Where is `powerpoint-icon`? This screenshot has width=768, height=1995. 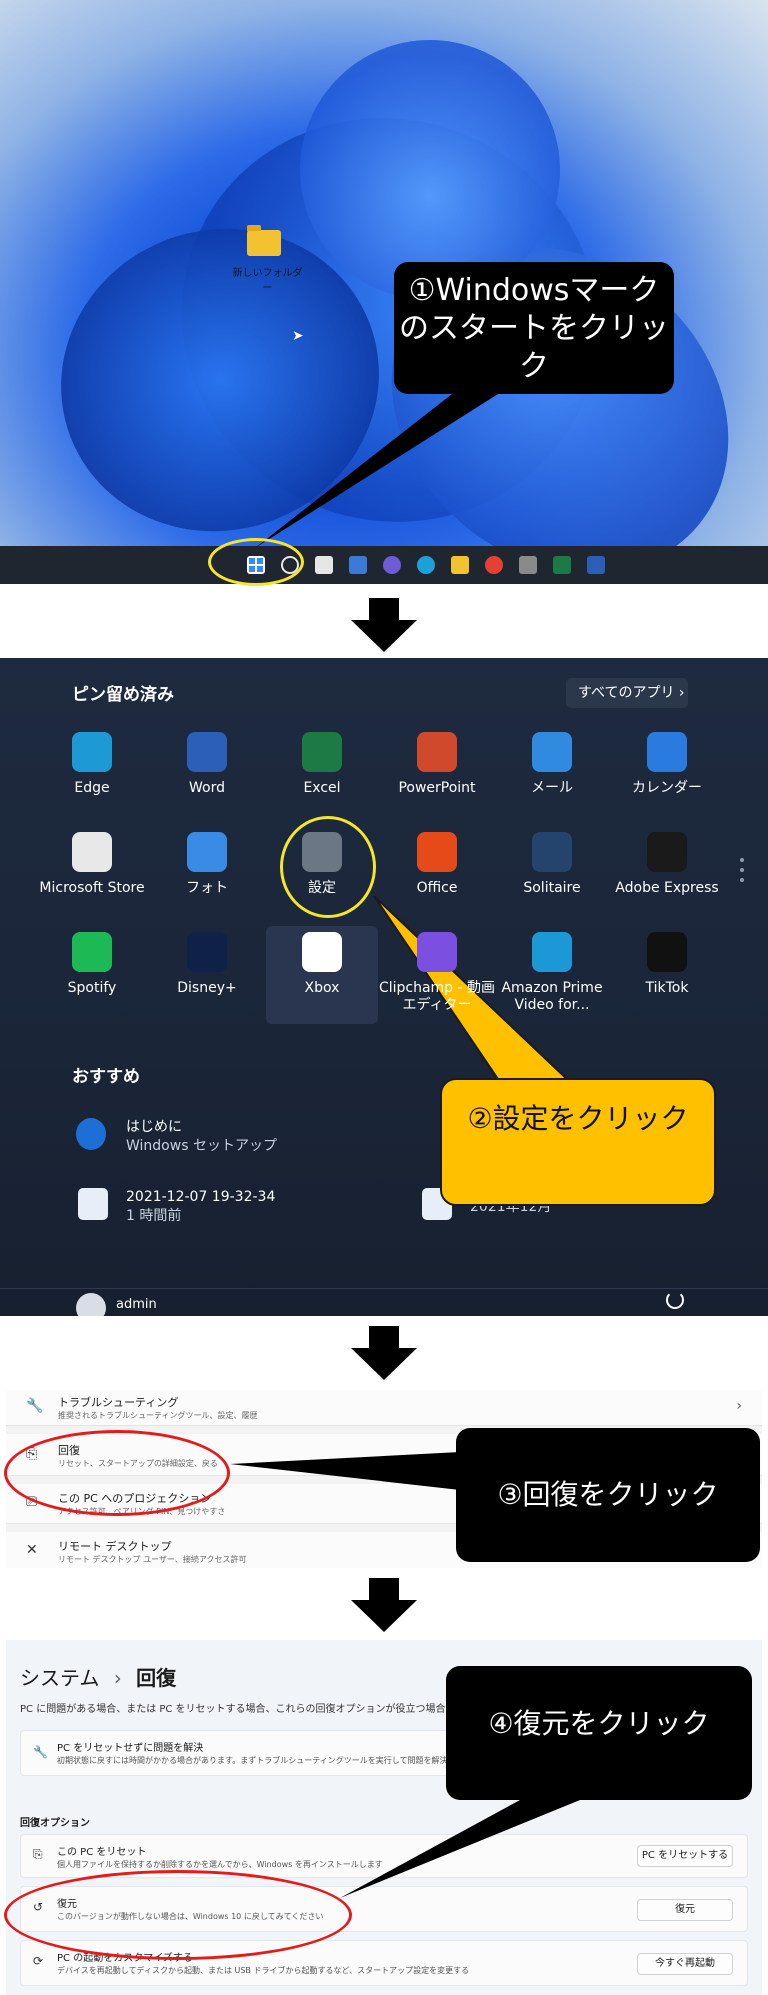
powerpoint-icon is located at coordinates (437, 752).